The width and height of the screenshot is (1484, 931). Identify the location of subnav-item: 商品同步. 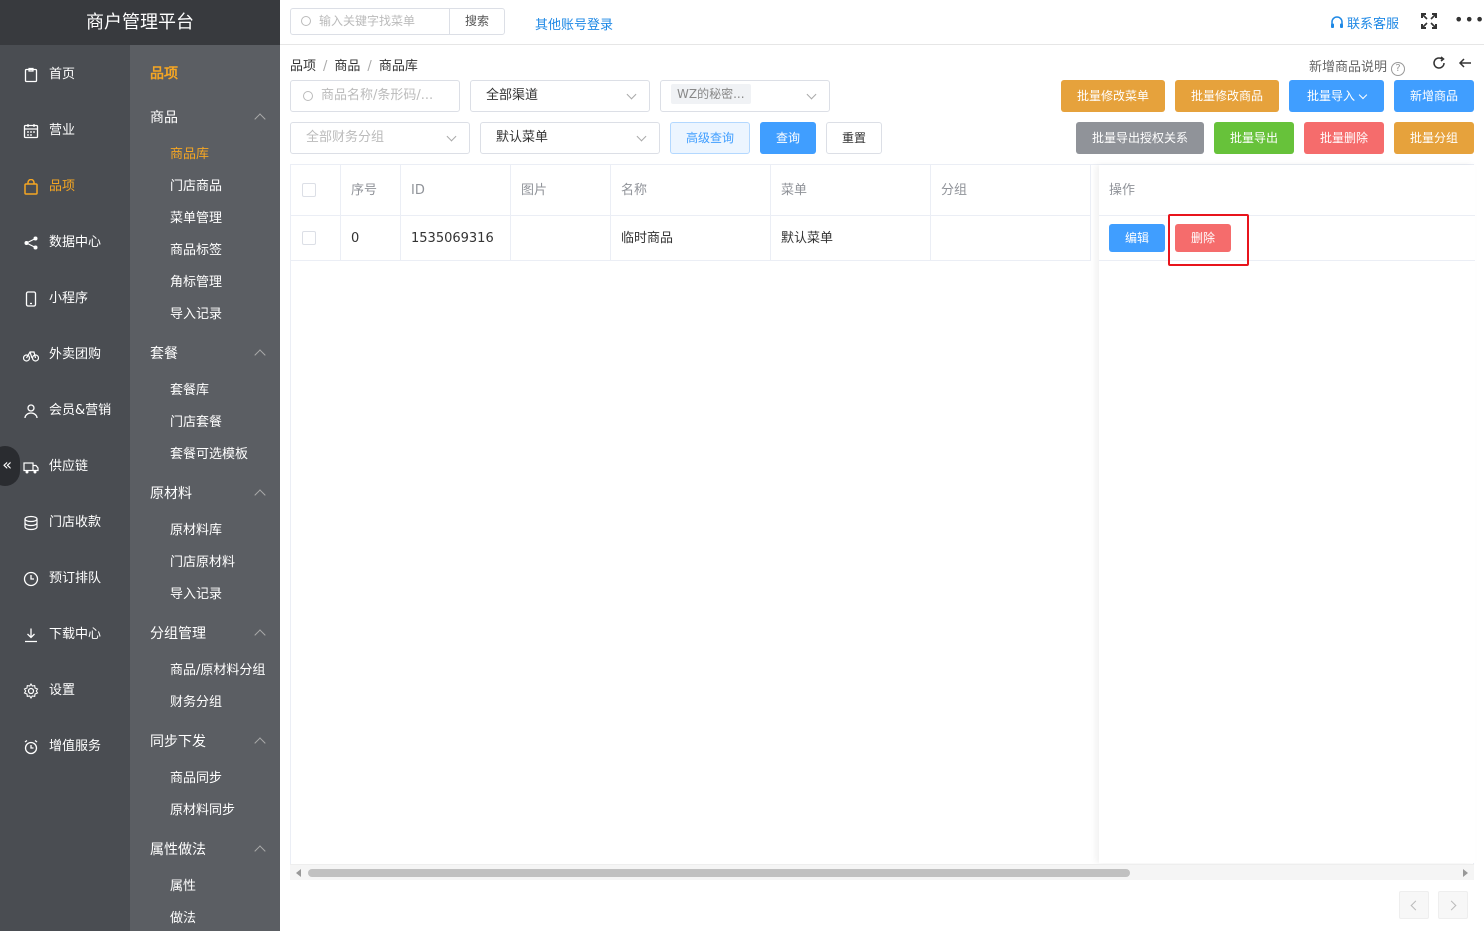
(196, 776).